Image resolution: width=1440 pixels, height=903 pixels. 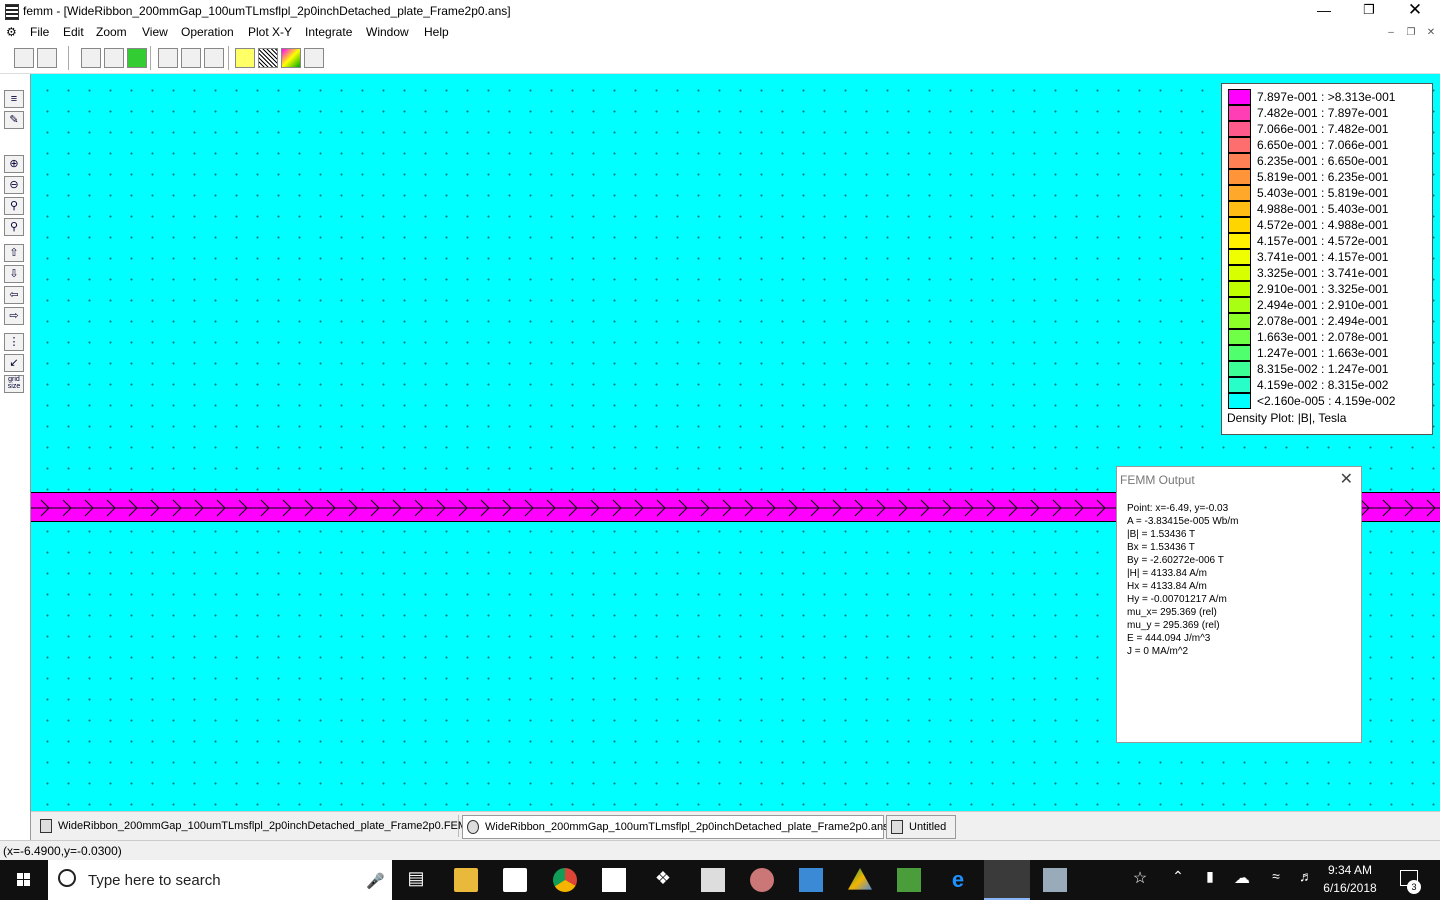 What do you see at coordinates (62, 851) in the screenshot?
I see `status-coordinates: (x=-6.4900,y=-0.0300)` at bounding box center [62, 851].